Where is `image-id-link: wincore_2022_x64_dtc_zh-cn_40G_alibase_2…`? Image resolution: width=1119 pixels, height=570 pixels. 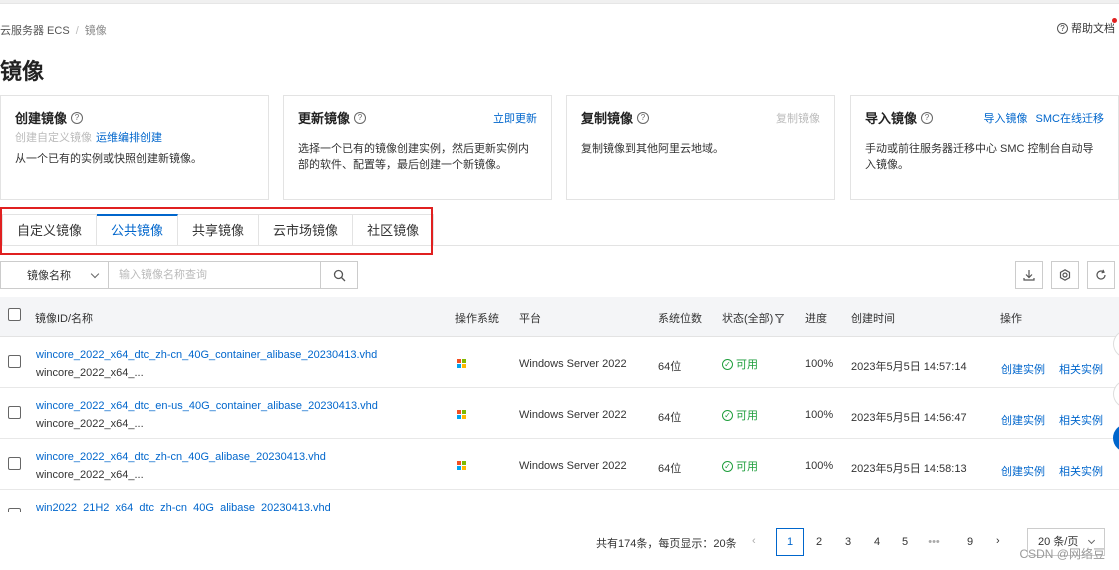 image-id-link: wincore_2022_x64_dtc_zh-cn_40G_alibase_2… is located at coordinates (181, 457).